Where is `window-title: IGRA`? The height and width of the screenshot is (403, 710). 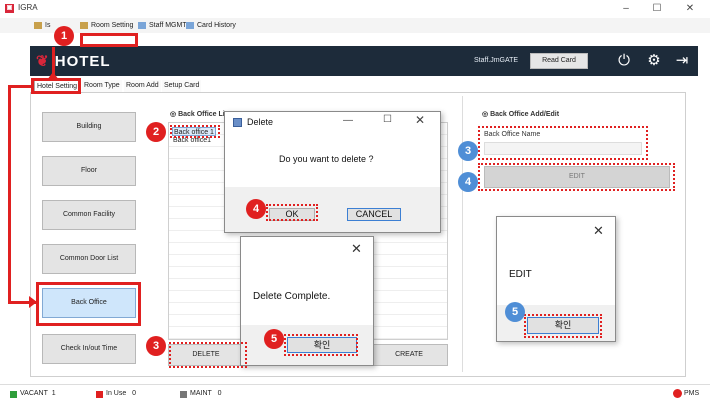
window-title: IGRA is located at coordinates (28, 7).